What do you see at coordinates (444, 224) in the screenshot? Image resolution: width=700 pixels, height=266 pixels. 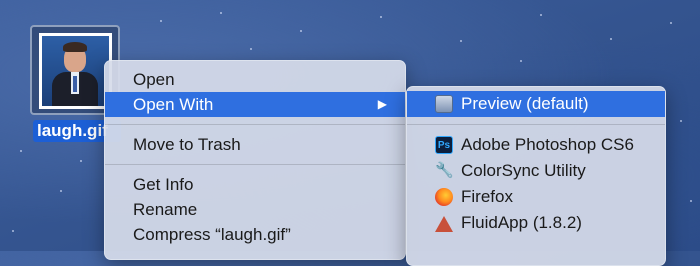 I see `fluidapp-icon` at bounding box center [444, 224].